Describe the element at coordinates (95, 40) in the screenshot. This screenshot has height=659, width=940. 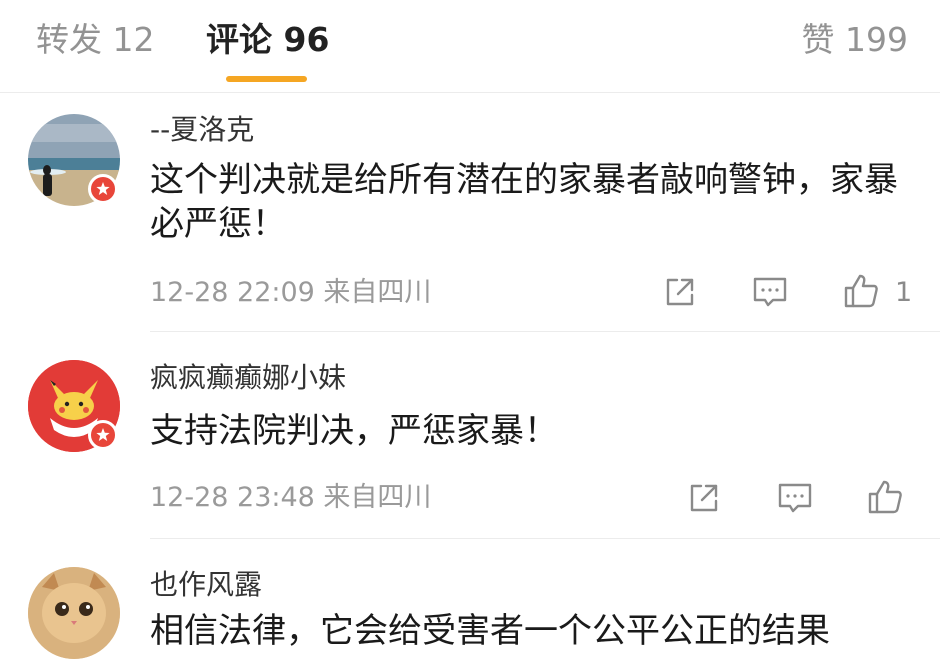
I see `tab-reposts: 转发 12` at that location.